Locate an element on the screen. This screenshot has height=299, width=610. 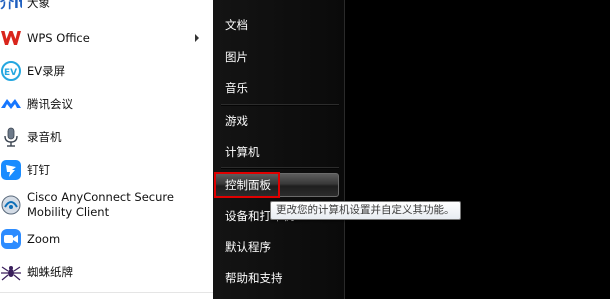
program-item-tencent-meeting: 腾讯会议 is located at coordinates (106, 104).